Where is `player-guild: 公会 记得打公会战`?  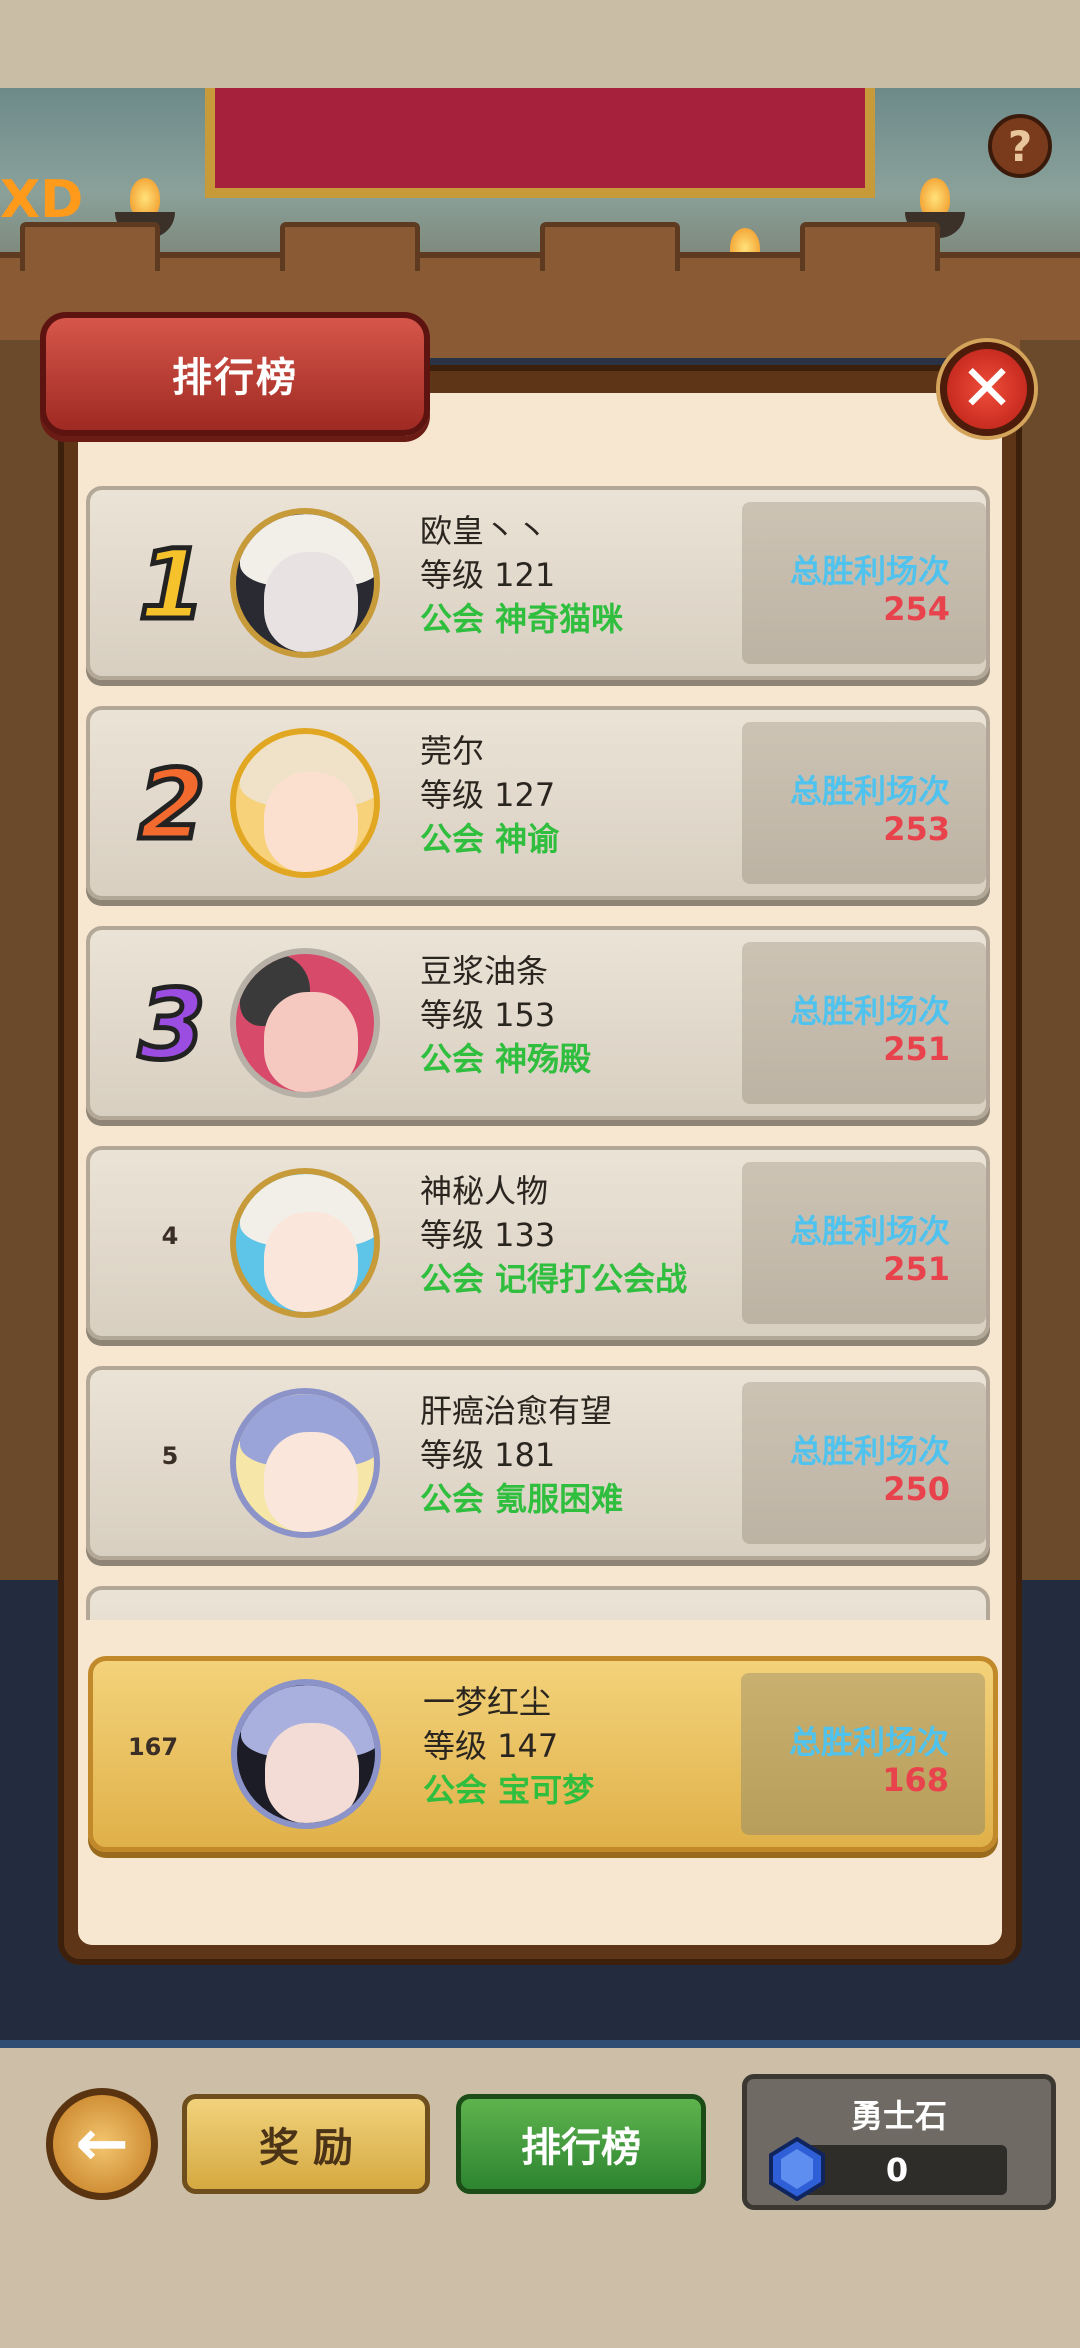 player-guild: 公会 记得打公会战 is located at coordinates (554, 1279).